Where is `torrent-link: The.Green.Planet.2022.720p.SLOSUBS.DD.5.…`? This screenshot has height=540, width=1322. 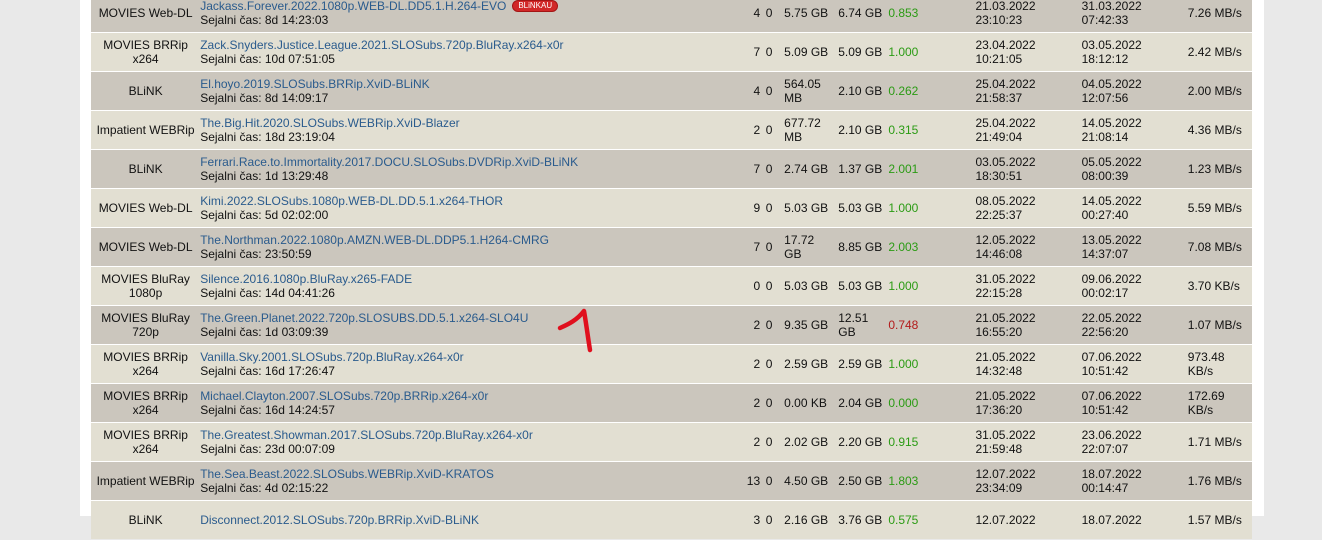 torrent-link: The.Green.Planet.2022.720p.SLOSUBS.DD.5.… is located at coordinates (471, 318).